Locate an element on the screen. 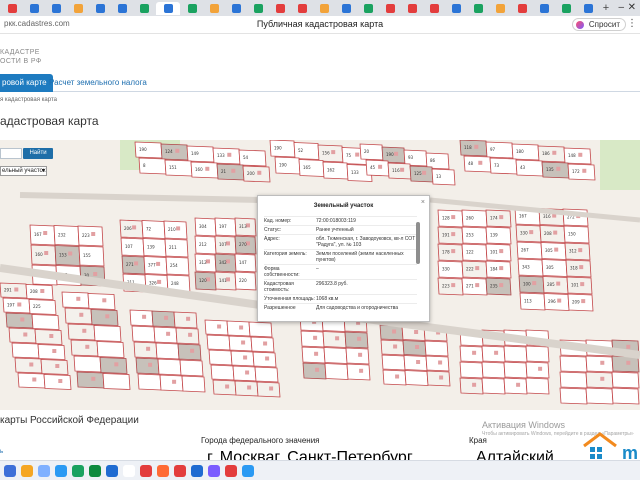 The width and height of the screenshot is (640, 480). nav-tab-land-tax: Расчет земельного налога is located at coordinates (98, 83).